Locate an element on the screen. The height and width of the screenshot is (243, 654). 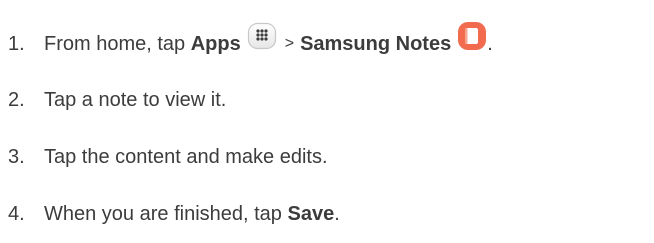
samsung-notes-label: Samsung Notes is located at coordinates (376, 43).